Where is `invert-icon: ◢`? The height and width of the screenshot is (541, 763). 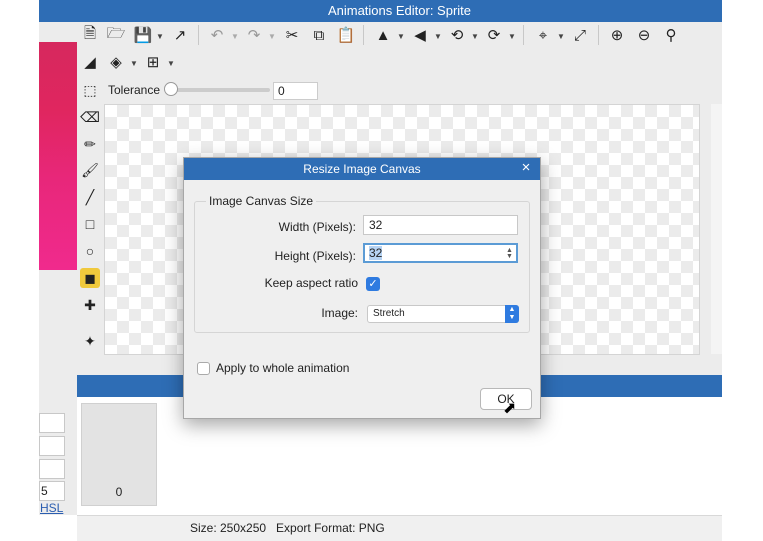
invert-icon: ◢ is located at coordinates (90, 62).